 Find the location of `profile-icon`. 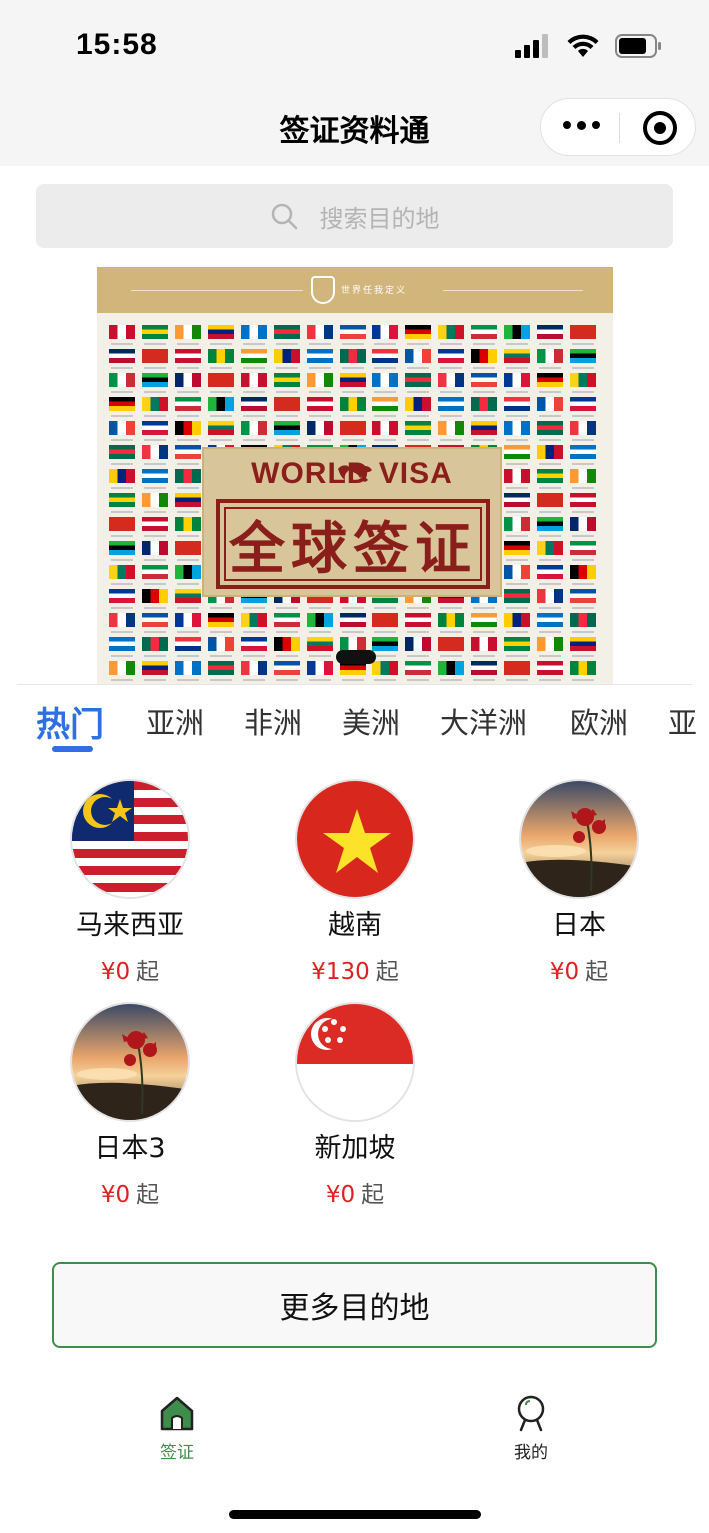

profile-icon is located at coordinates (531, 1413).